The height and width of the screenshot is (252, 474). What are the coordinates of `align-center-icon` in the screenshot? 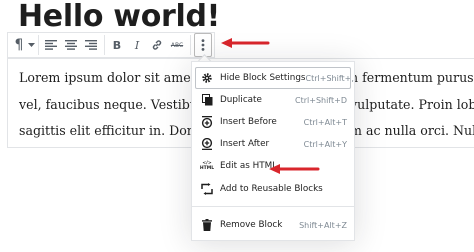 It's located at (71, 45).